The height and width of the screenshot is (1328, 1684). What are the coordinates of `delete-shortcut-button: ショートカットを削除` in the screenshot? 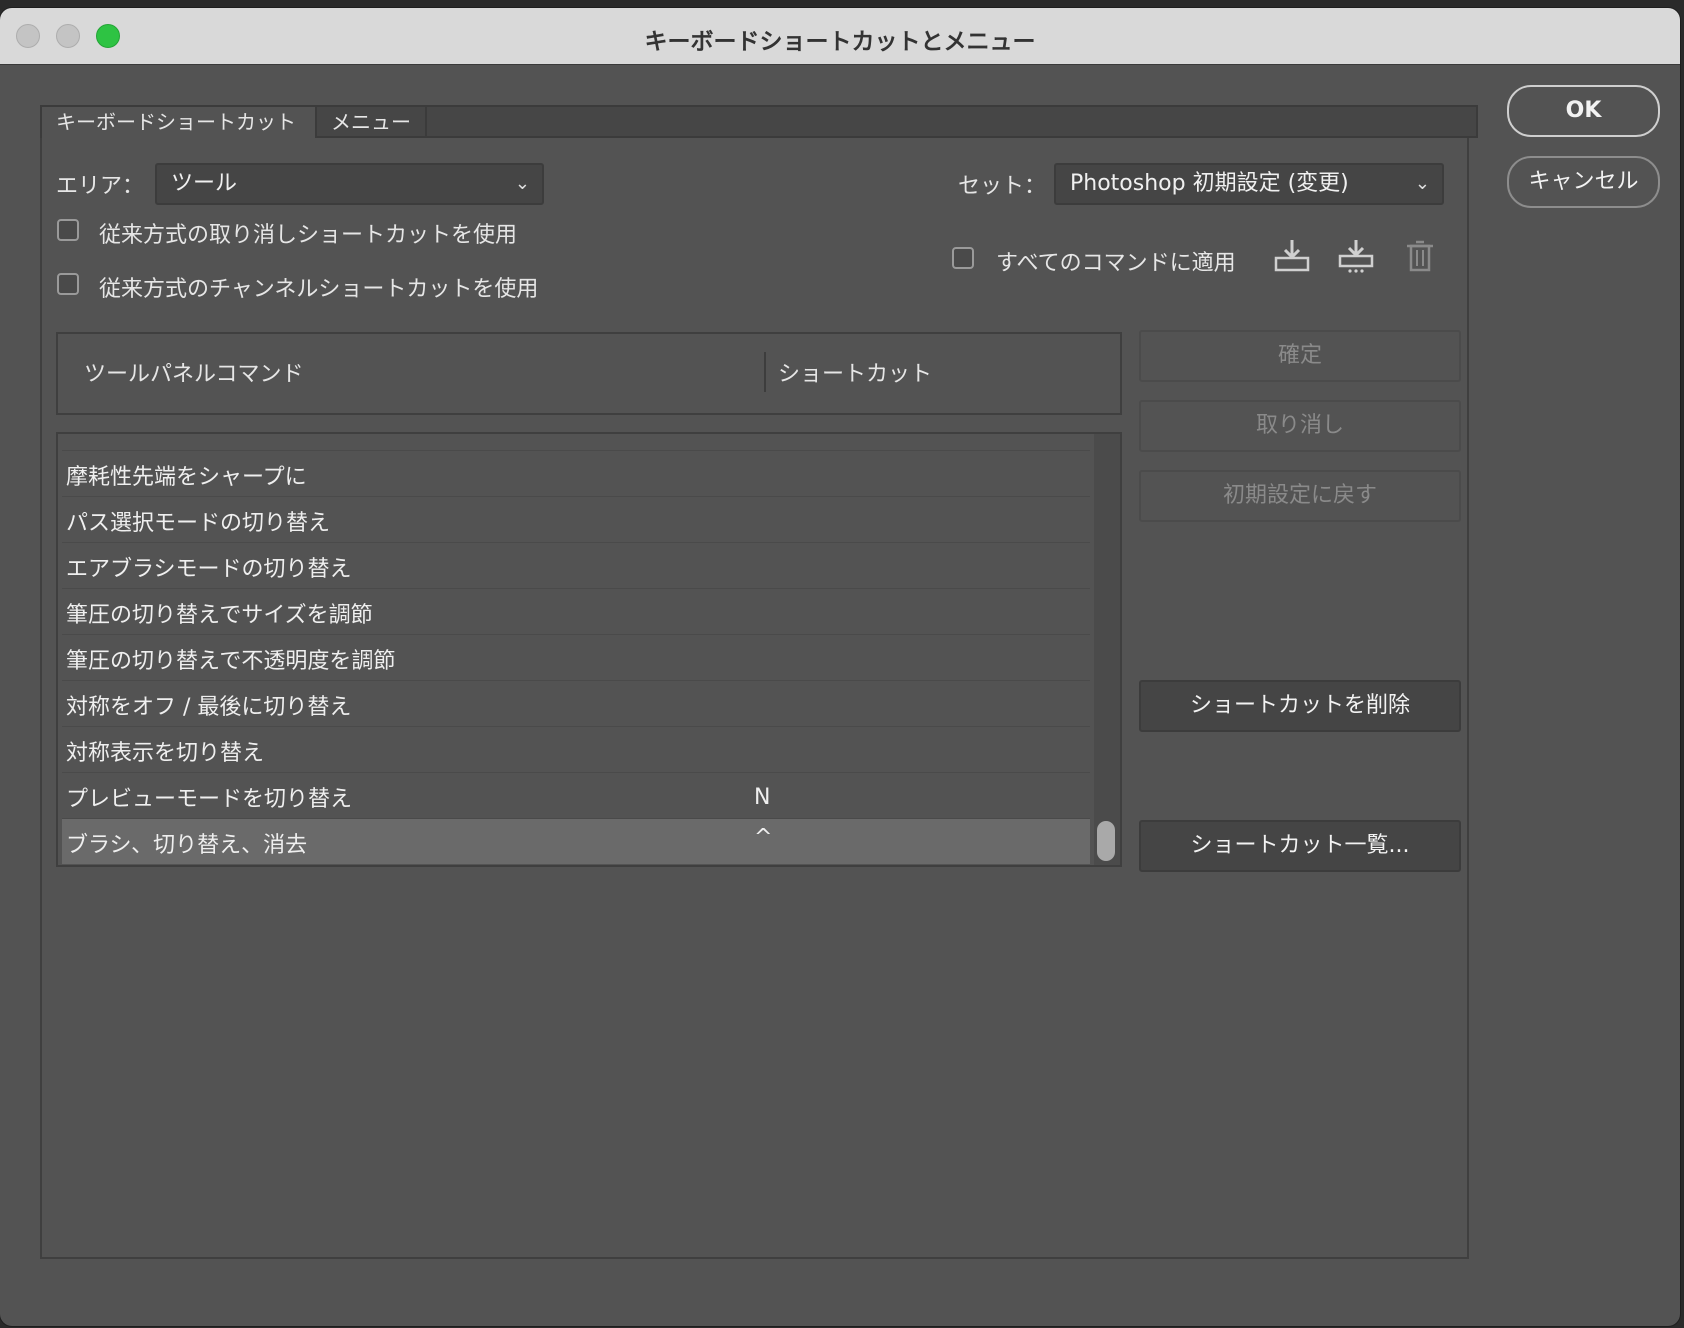 It's located at (1300, 706).